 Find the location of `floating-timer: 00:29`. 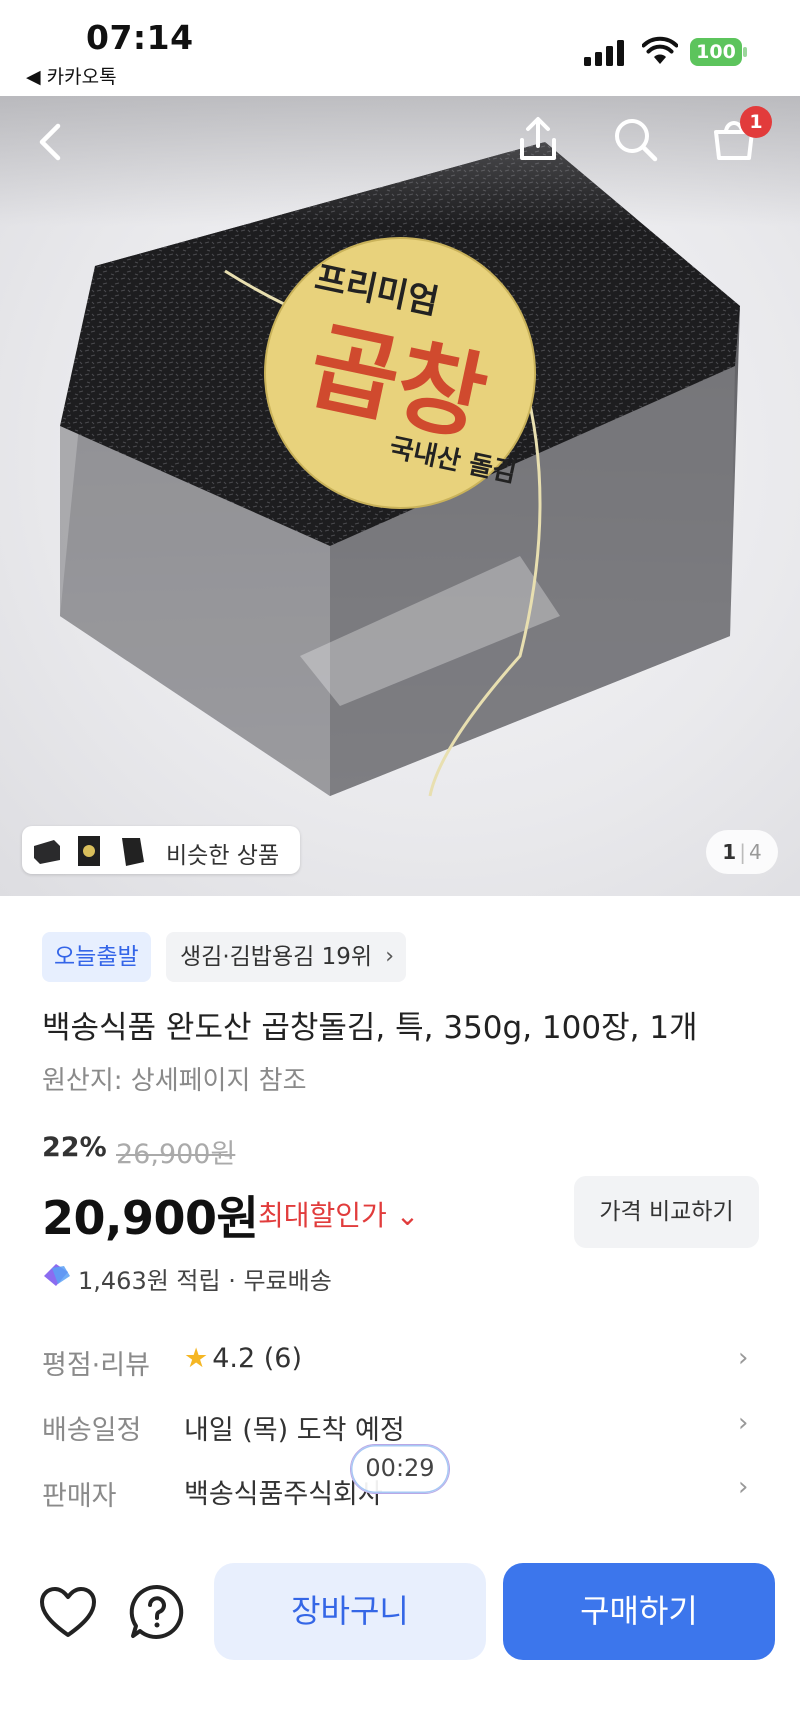

floating-timer: 00:29 is located at coordinates (400, 1469).